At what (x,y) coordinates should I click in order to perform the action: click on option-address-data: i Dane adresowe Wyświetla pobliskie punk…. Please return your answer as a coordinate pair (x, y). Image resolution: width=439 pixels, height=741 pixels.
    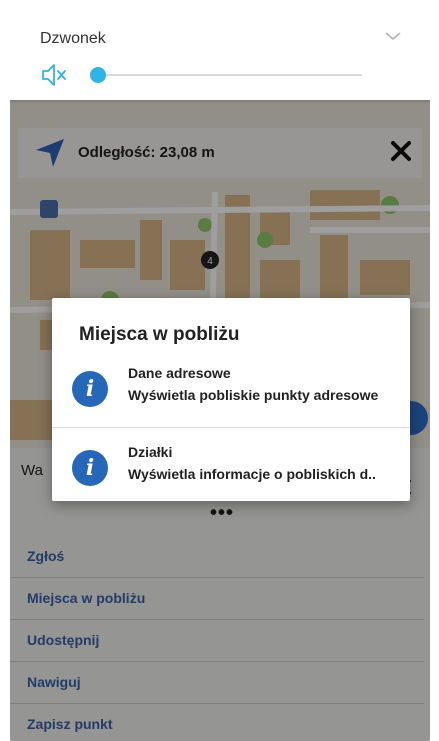
    Looking at the image, I should click on (231, 391).